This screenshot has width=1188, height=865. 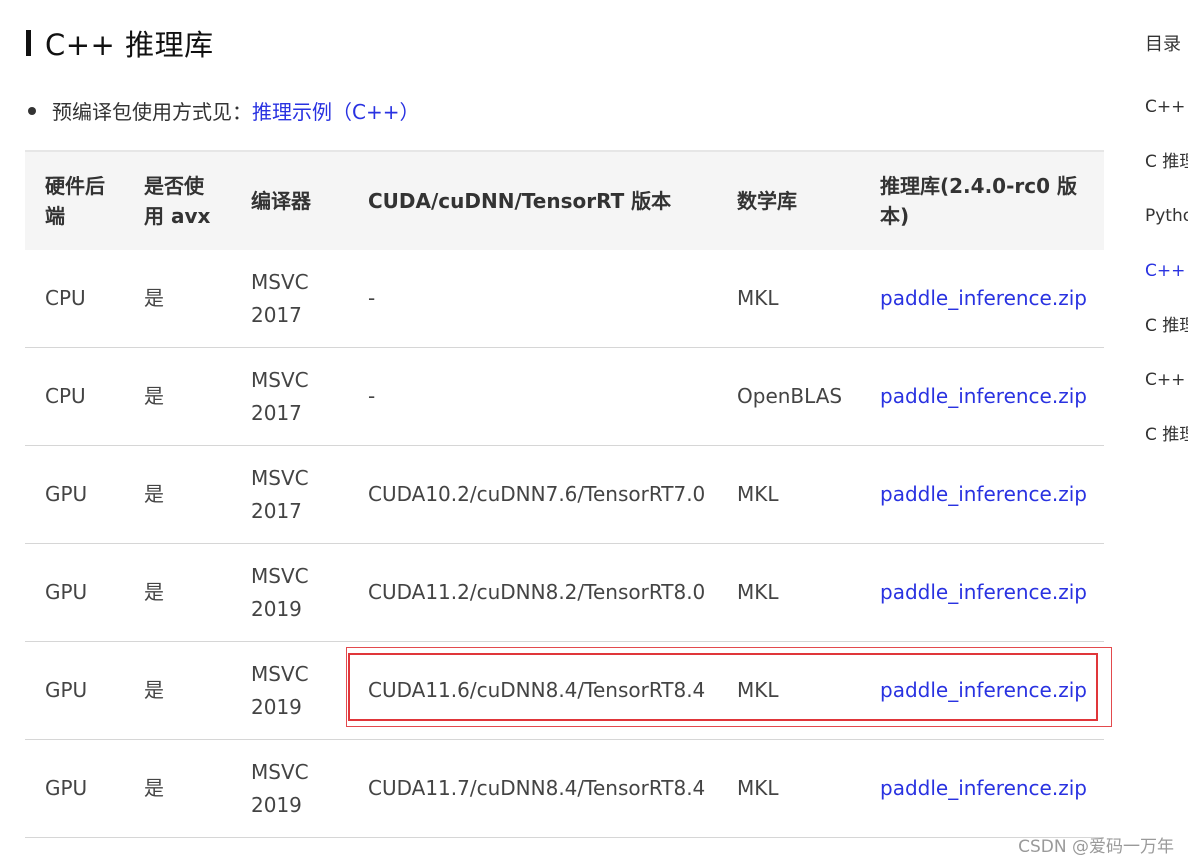 I want to click on bullet-dot-icon, so click(x=32, y=110).